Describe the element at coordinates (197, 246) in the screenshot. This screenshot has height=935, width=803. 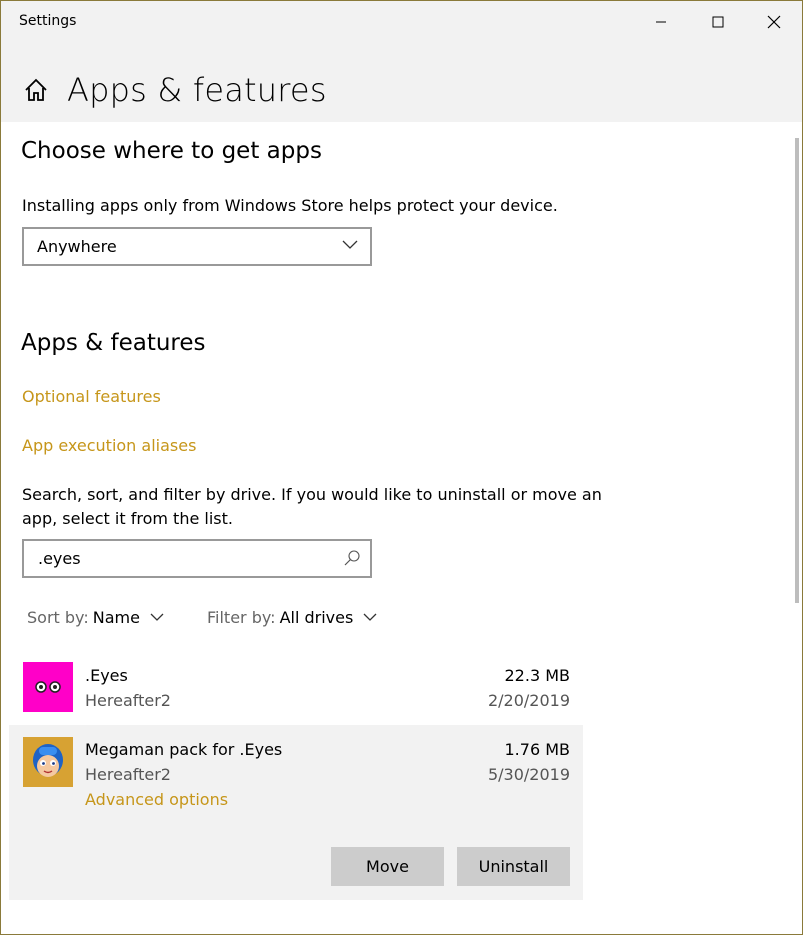
I see `app-source-dropdown: Anywhere` at that location.